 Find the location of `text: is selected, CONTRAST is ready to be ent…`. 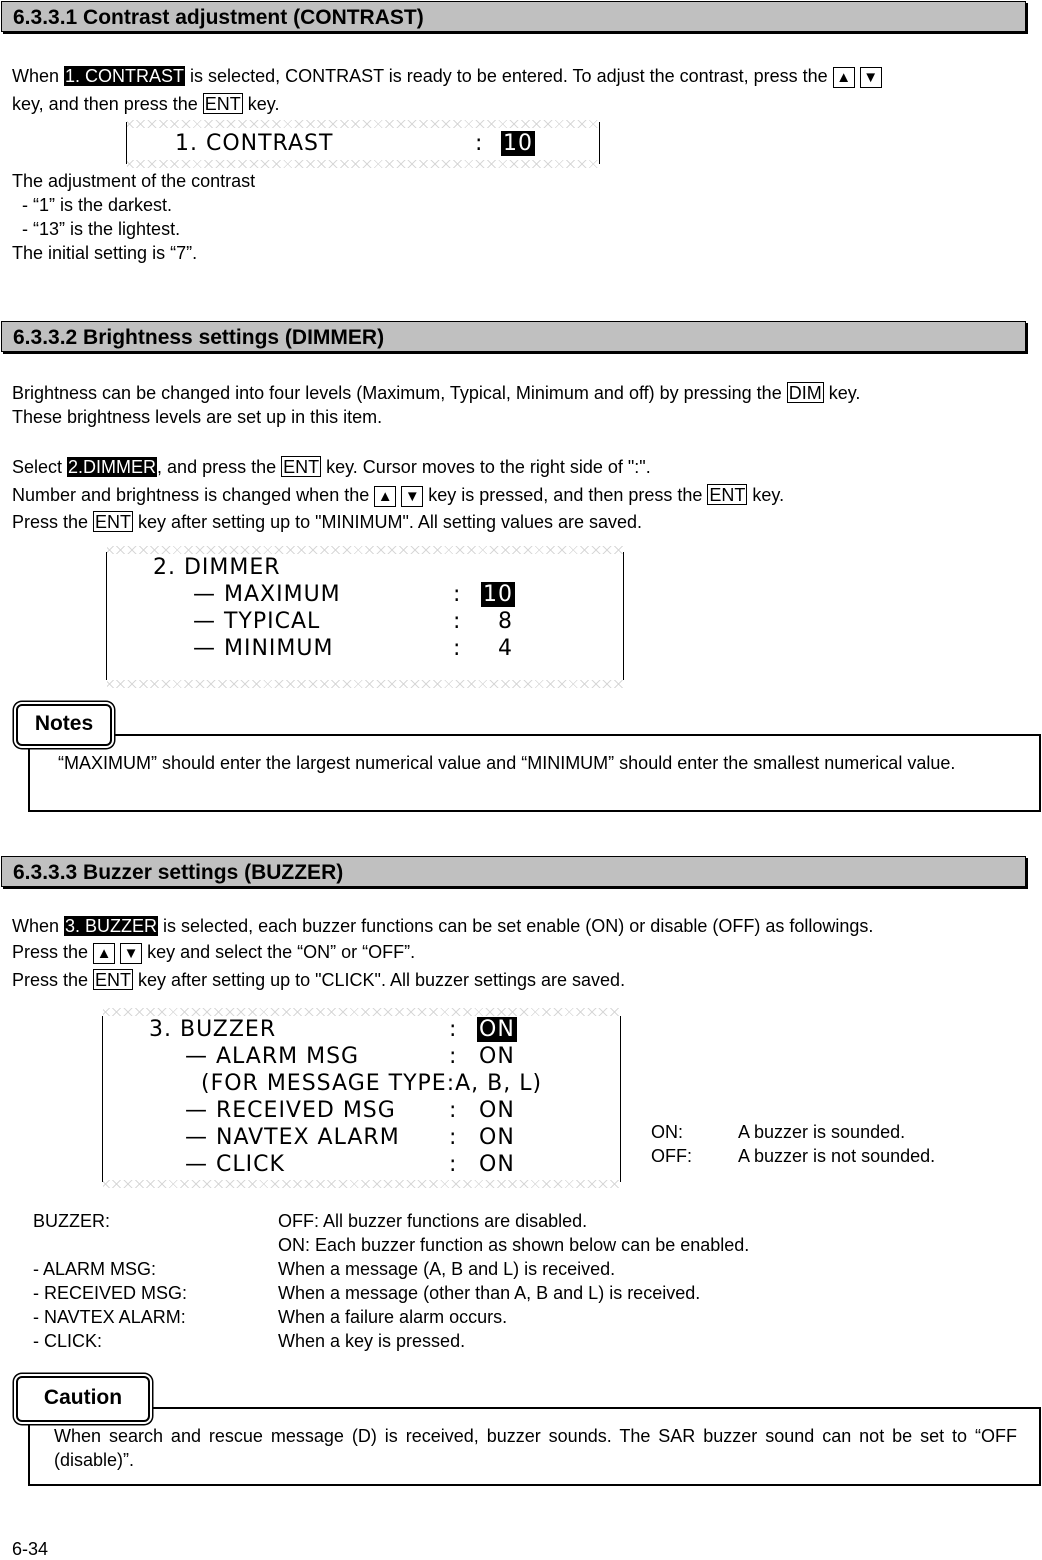

text: is selected, CONTRAST is ready to be ent… is located at coordinates (509, 76).